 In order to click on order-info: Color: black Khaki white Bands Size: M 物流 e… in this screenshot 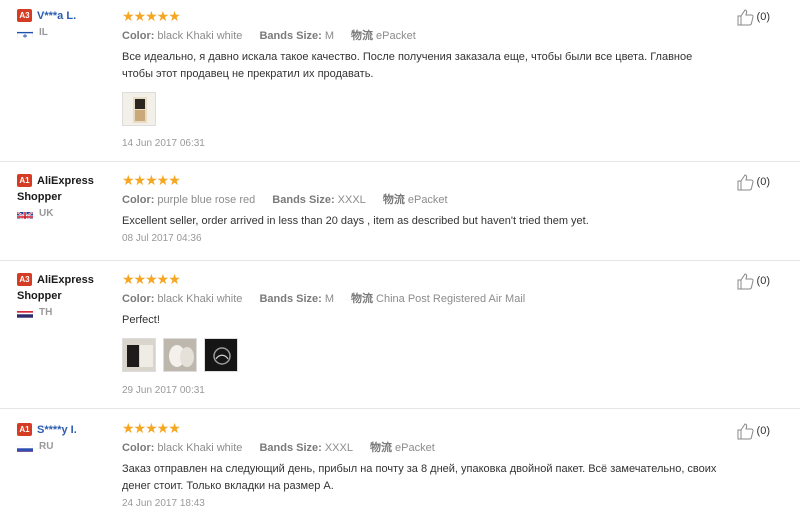, I will do `click(422, 36)`.